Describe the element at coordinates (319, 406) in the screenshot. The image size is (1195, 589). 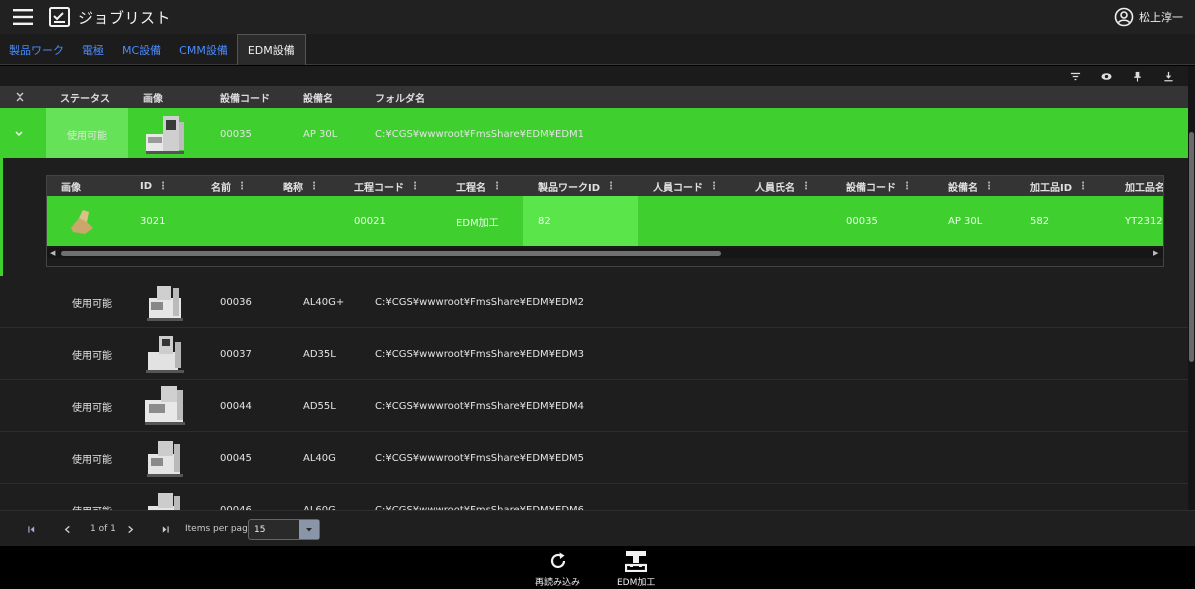
I see `equipment-name: AD55L` at that location.